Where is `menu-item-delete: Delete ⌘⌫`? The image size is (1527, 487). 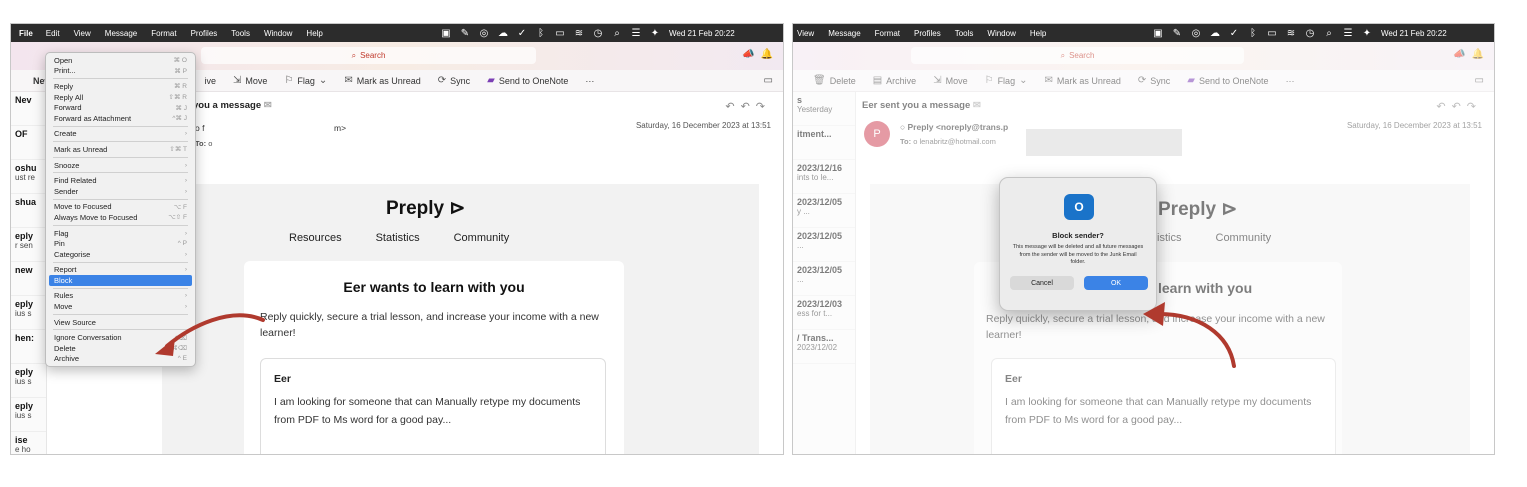 menu-item-delete: Delete ⌘⌫ is located at coordinates (120, 348).